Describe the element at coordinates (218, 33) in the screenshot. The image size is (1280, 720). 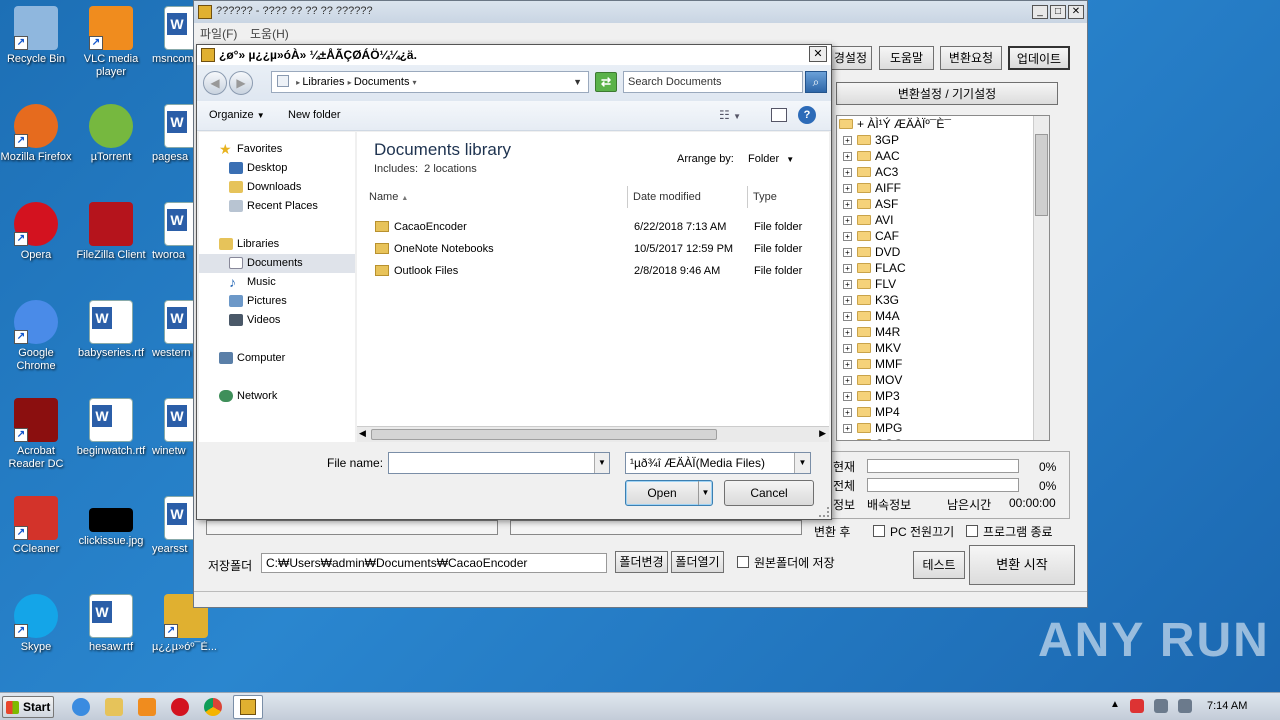
I see `menu-file: 파일(F)` at that location.